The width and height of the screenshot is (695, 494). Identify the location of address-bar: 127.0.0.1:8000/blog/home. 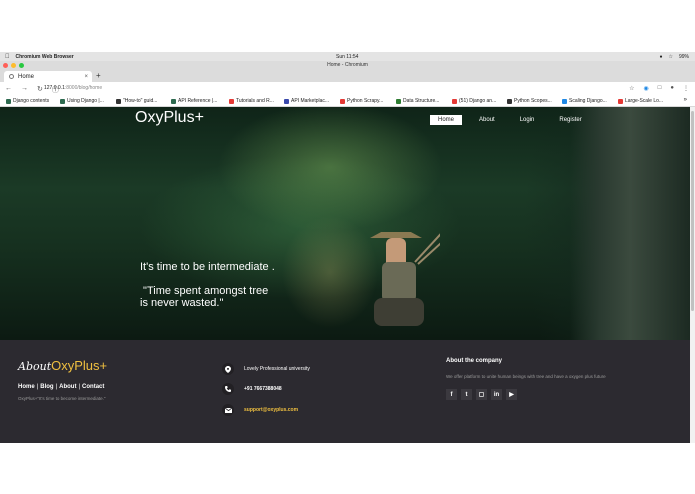
(73, 88).